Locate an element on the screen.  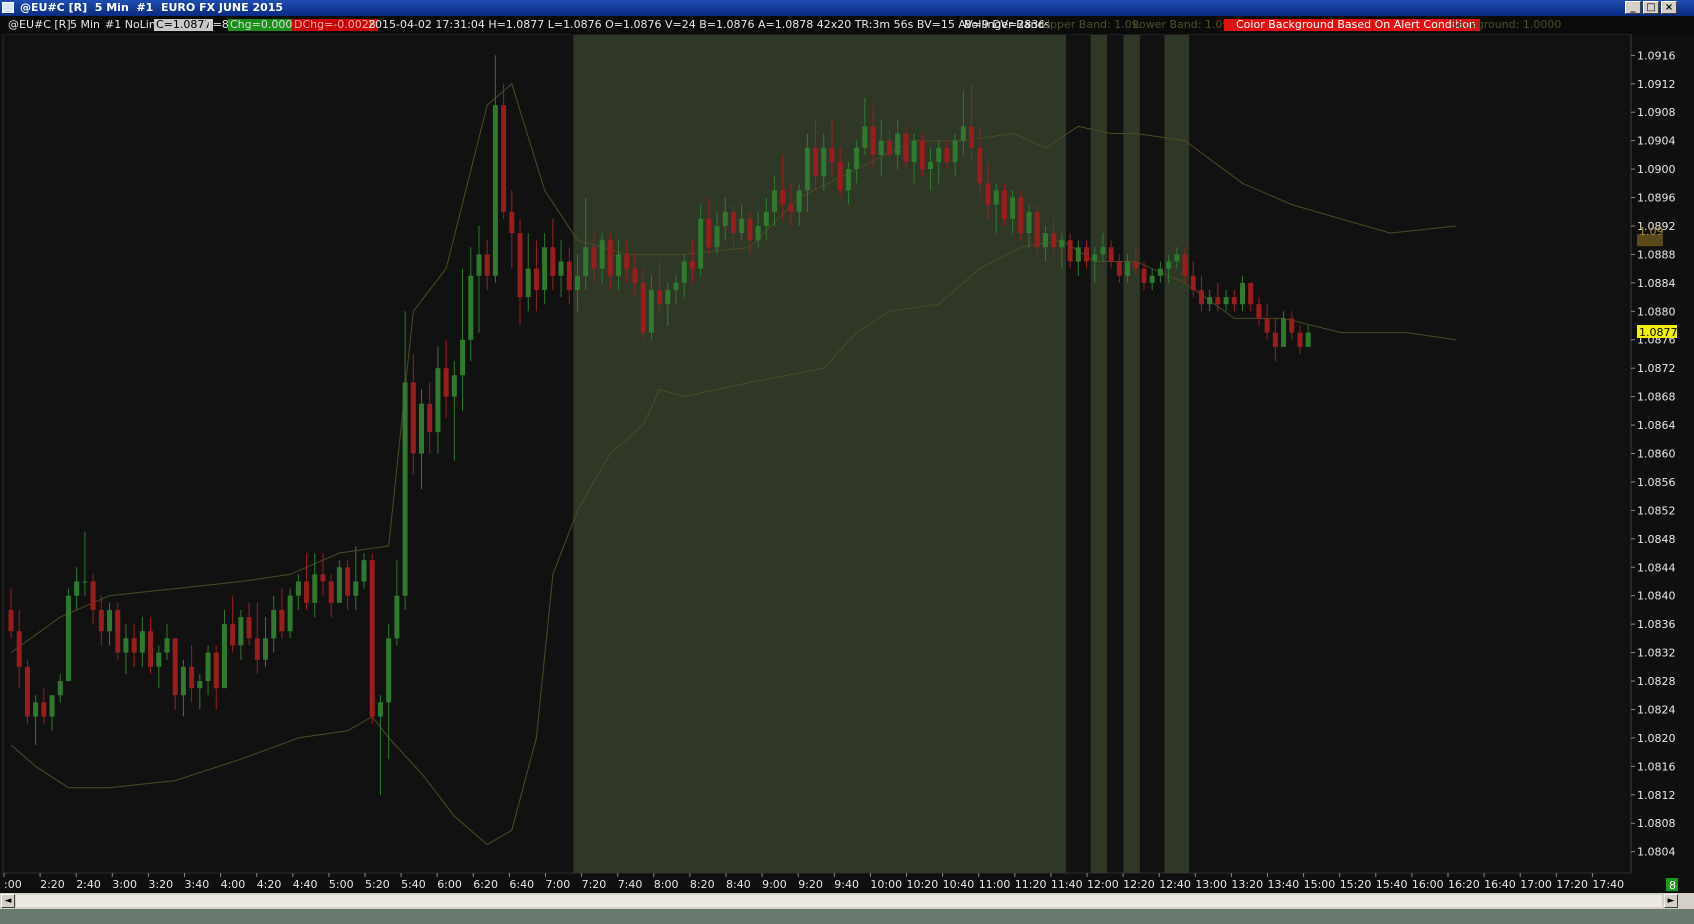
price-tick-label: 1.0872 is located at coordinates (1656, 368).